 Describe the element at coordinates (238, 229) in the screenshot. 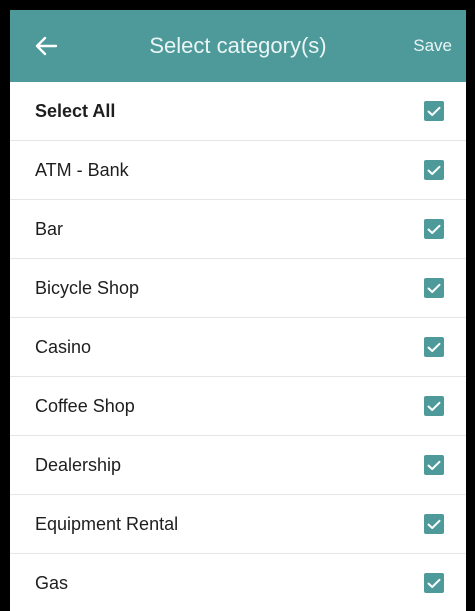

I see `list-item-bar: Bar` at that location.